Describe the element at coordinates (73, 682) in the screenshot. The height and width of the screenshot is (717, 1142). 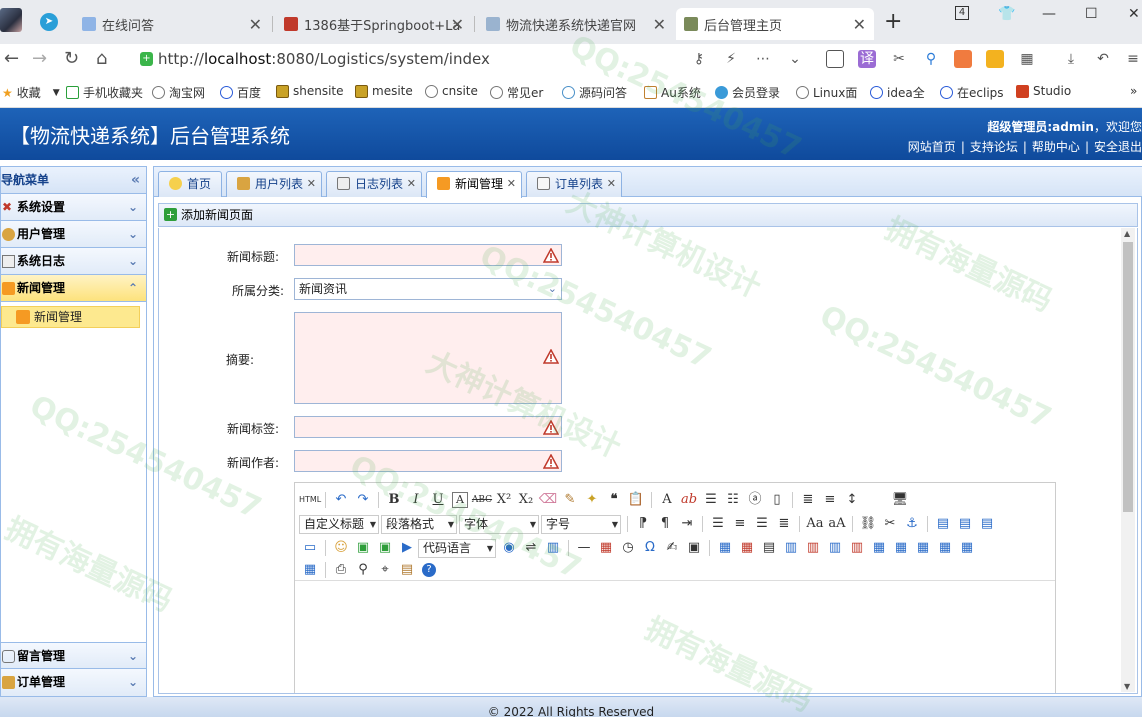
I see `sidebar-group-orders: 订单管理 ⌄` at that location.